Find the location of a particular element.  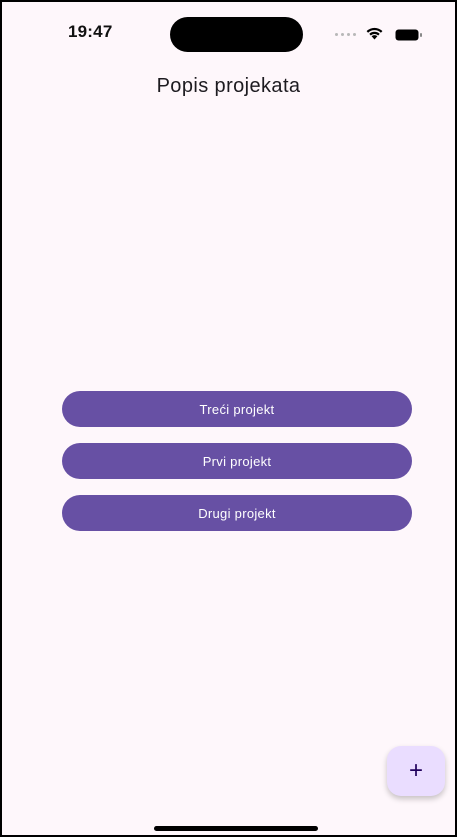

dynamic-island is located at coordinates (236, 34).